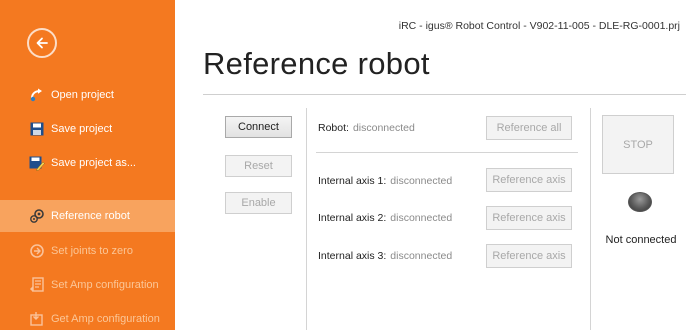 The width and height of the screenshot is (686, 335). I want to click on axis-1-status: disconnected, so click(421, 181).